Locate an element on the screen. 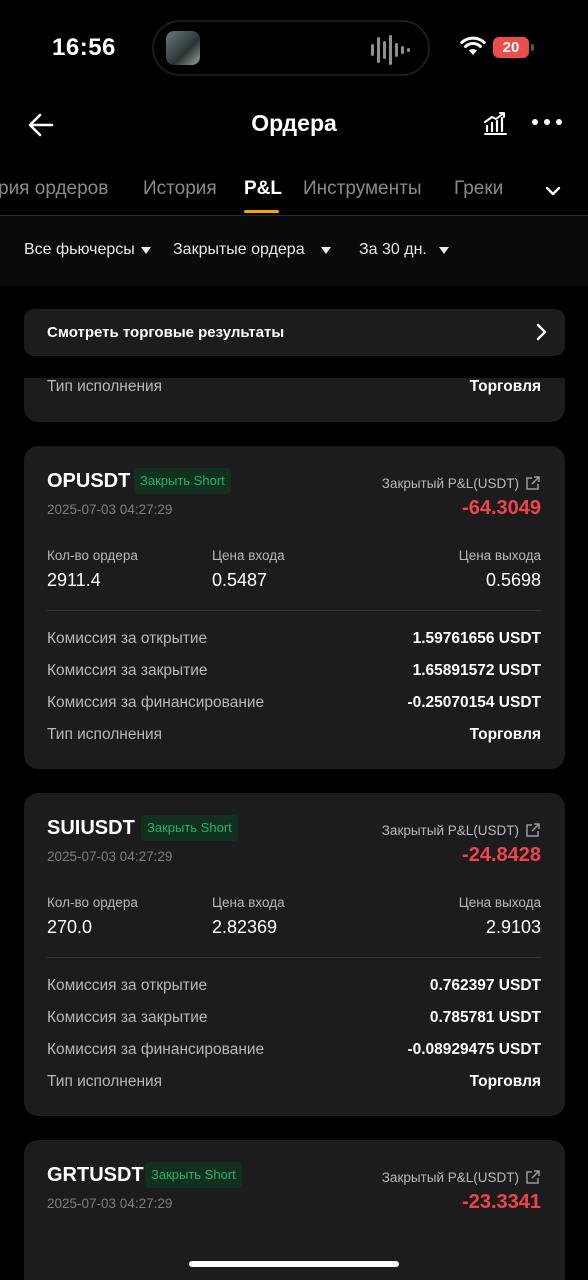  fee-close-value: 1.65891572 USDT is located at coordinates (476, 670).